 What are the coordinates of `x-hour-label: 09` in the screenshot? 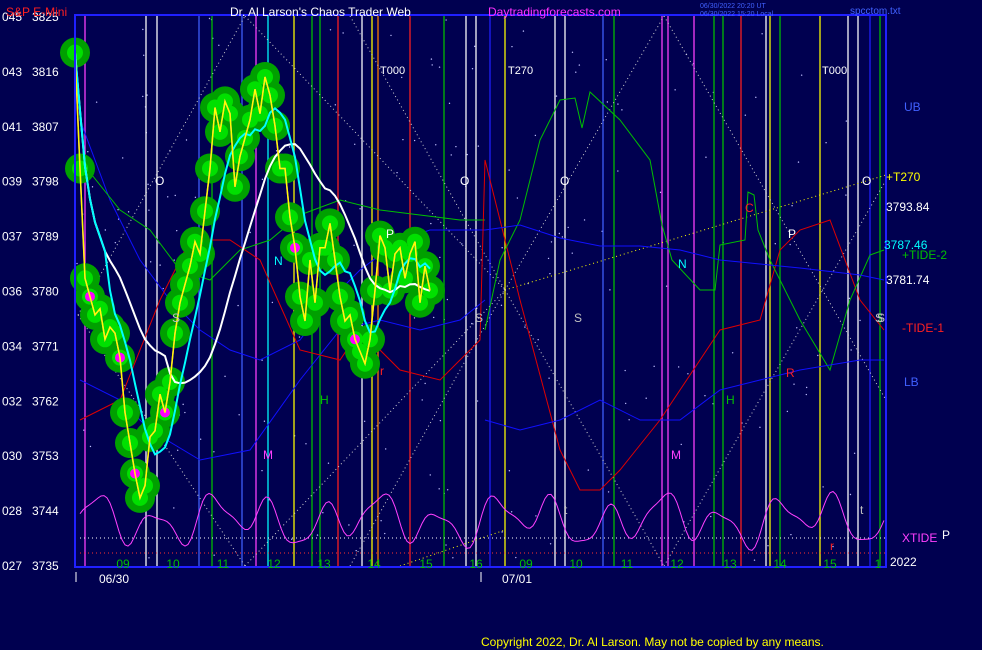 It's located at (526, 564).